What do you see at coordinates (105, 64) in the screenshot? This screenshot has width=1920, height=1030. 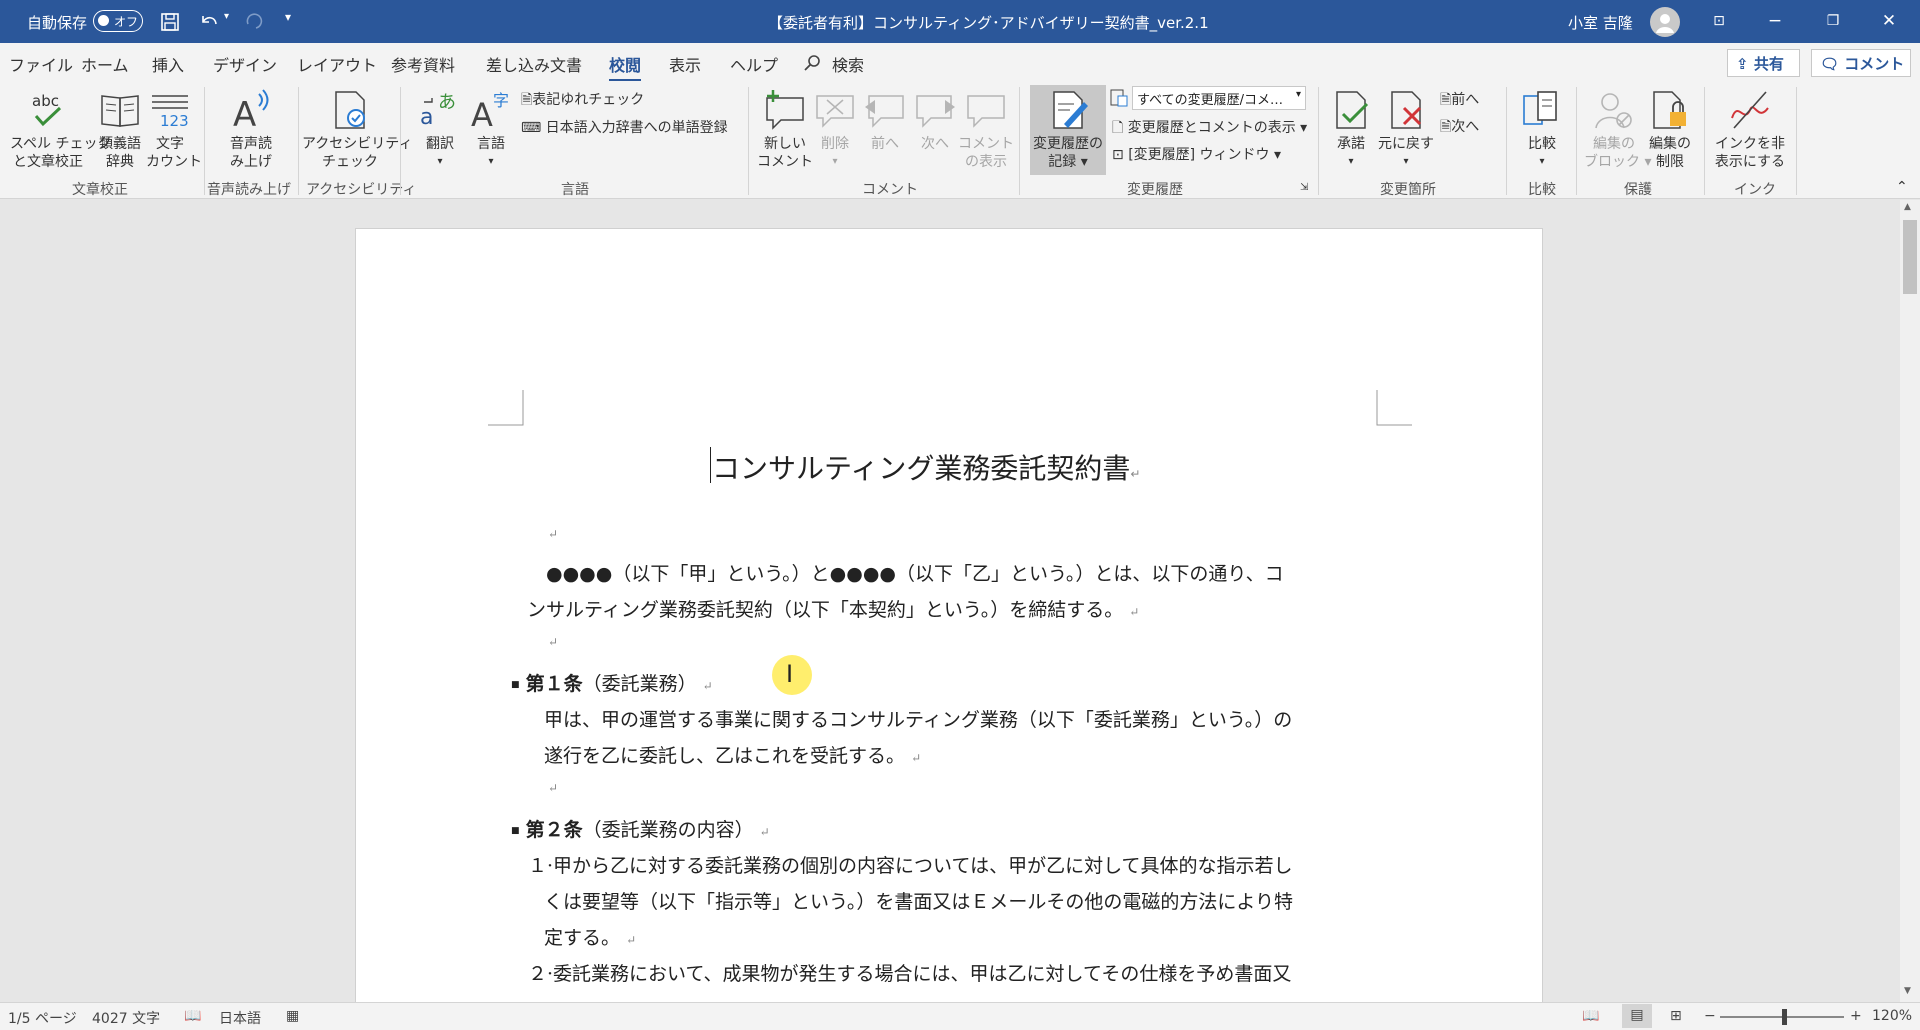 I see `tab-home: ホーム` at bounding box center [105, 64].